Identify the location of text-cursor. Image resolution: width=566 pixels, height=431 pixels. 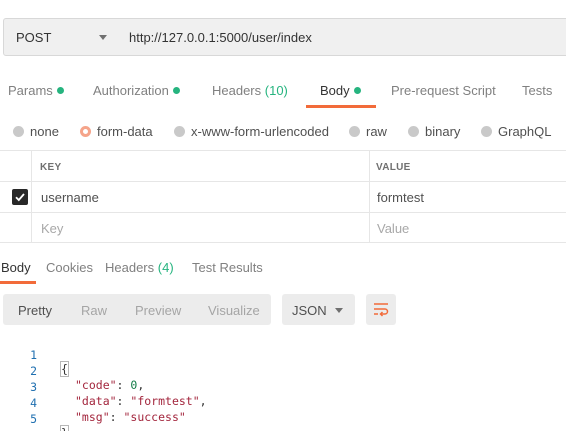
(68, 428).